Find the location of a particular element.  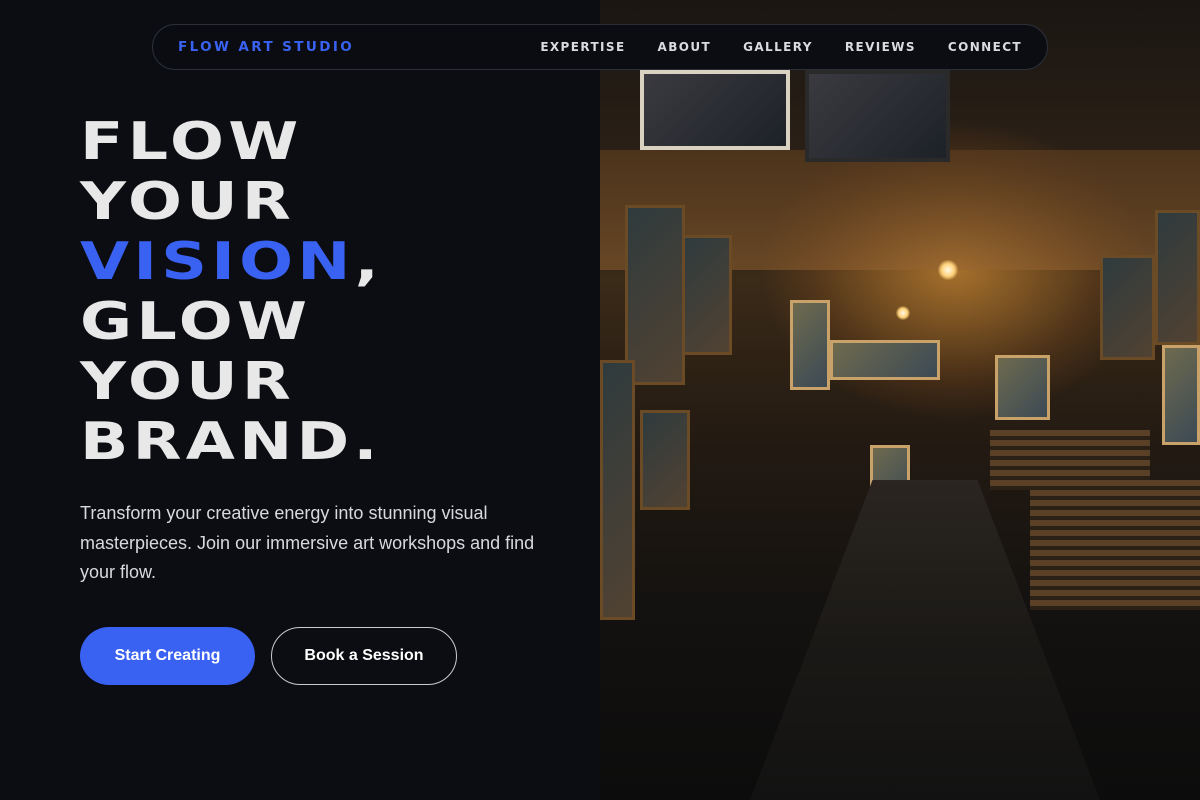

hero-title-line: VISION, is located at coordinates (231, 262).